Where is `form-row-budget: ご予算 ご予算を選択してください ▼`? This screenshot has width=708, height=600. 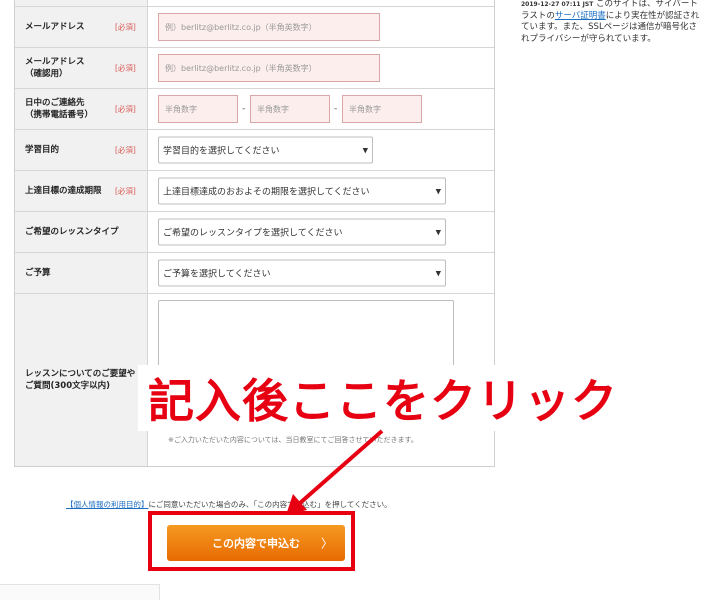
form-row-budget: ご予算 ご予算を選択してください ▼ is located at coordinates (254, 273).